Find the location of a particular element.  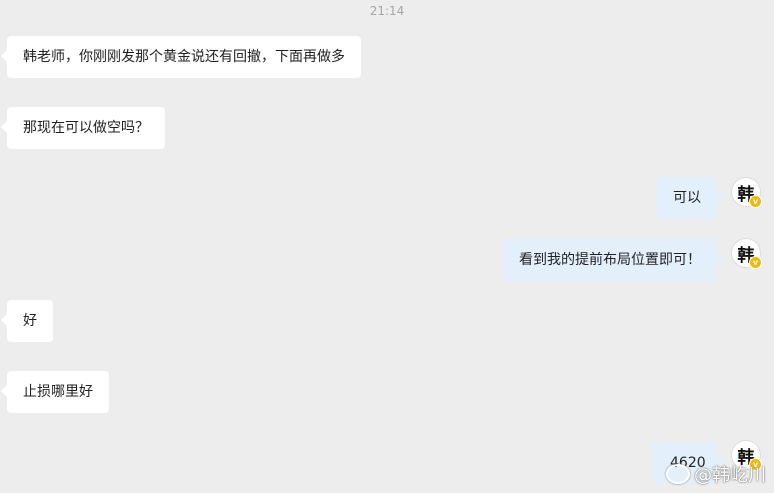

message-bubble-incoming: 止损哪里好 is located at coordinates (55, 392).